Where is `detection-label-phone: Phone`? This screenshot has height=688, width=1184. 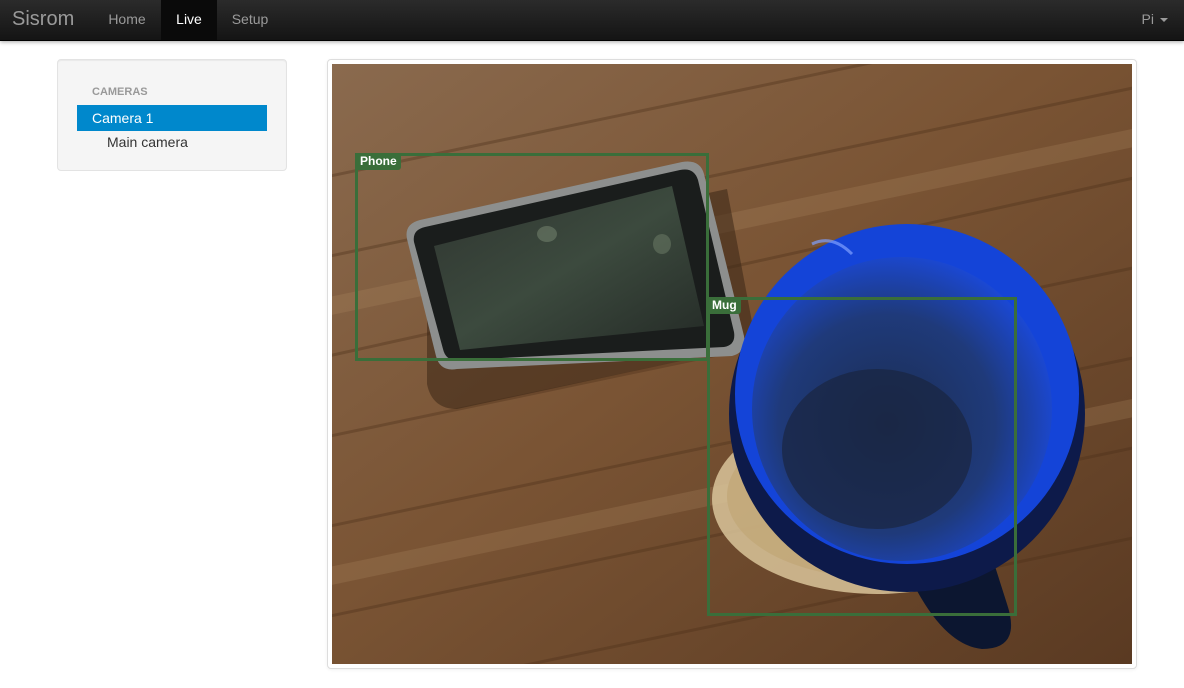
detection-label-phone: Phone is located at coordinates (378, 161).